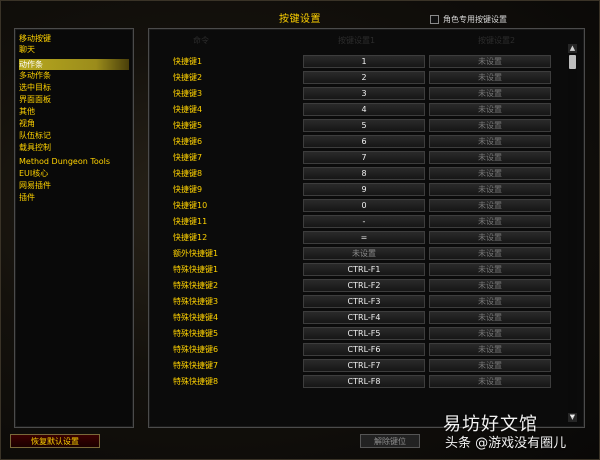 This screenshot has width=600, height=460. I want to click on key1-button: 9, so click(364, 189).